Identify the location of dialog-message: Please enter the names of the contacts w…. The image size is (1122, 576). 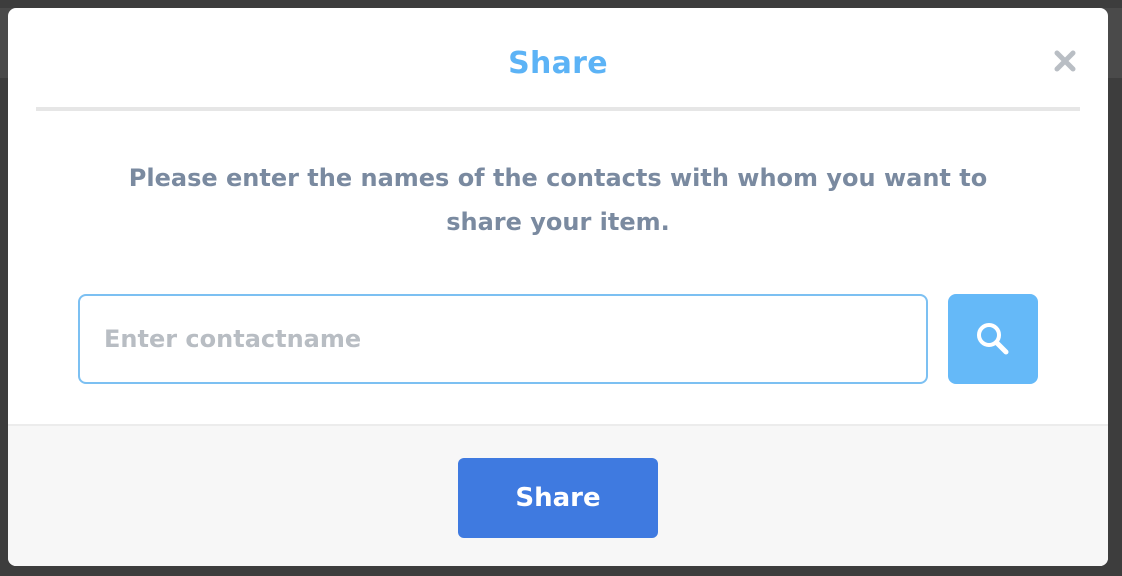
(558, 200).